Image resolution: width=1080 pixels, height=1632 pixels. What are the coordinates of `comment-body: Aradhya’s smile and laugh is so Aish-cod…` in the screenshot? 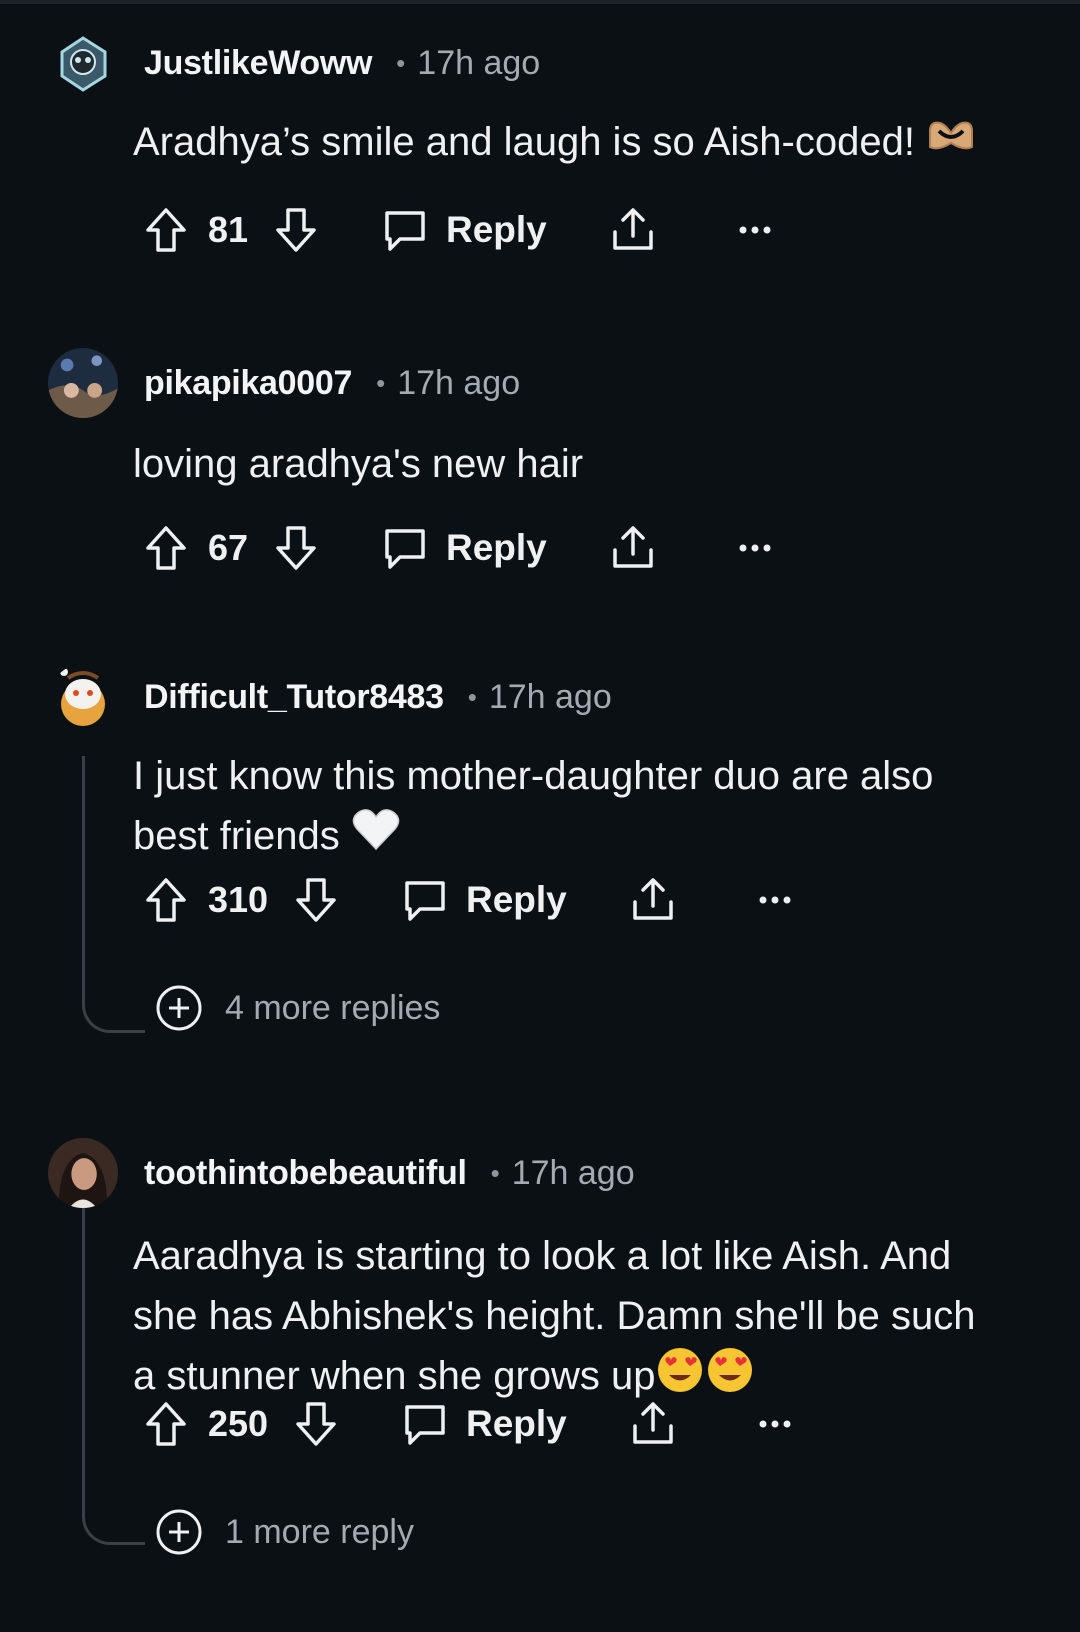 It's located at (583, 143).